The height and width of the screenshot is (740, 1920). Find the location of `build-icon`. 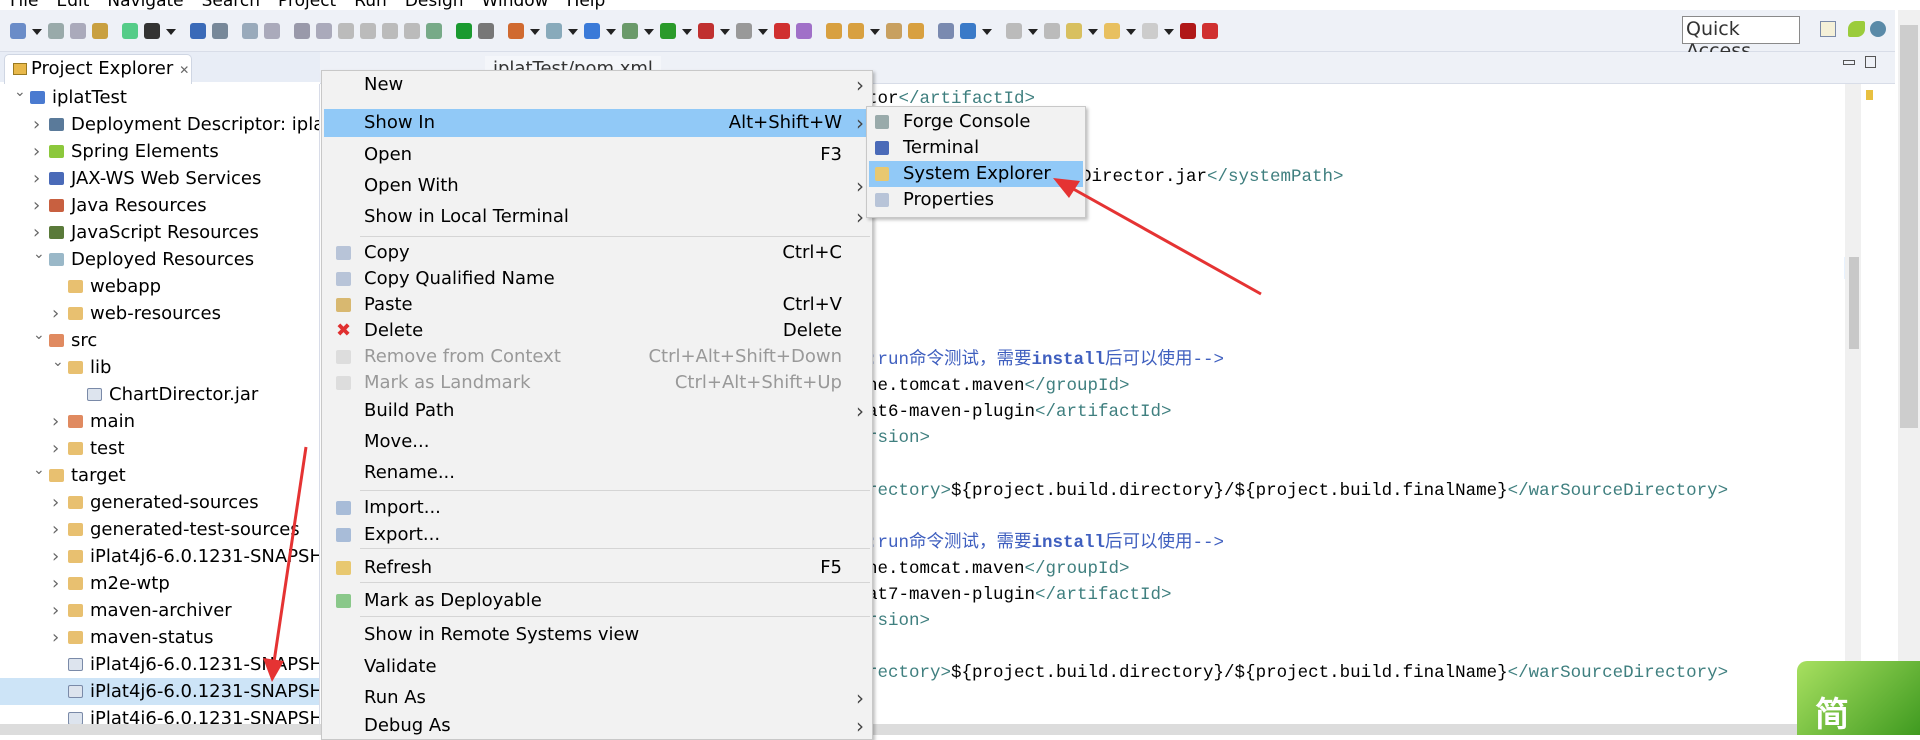

build-icon is located at coordinates (894, 31).